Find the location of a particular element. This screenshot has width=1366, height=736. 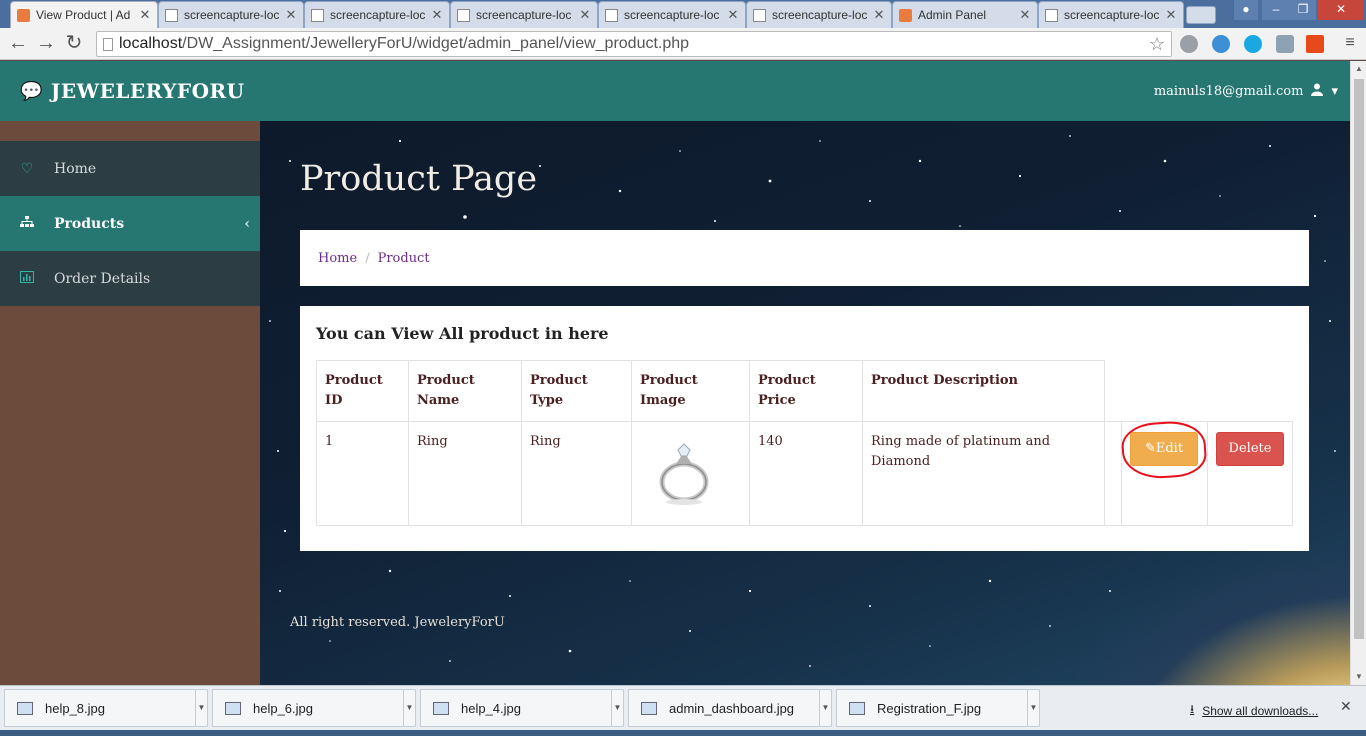

new-tab-button is located at coordinates (1201, 15).